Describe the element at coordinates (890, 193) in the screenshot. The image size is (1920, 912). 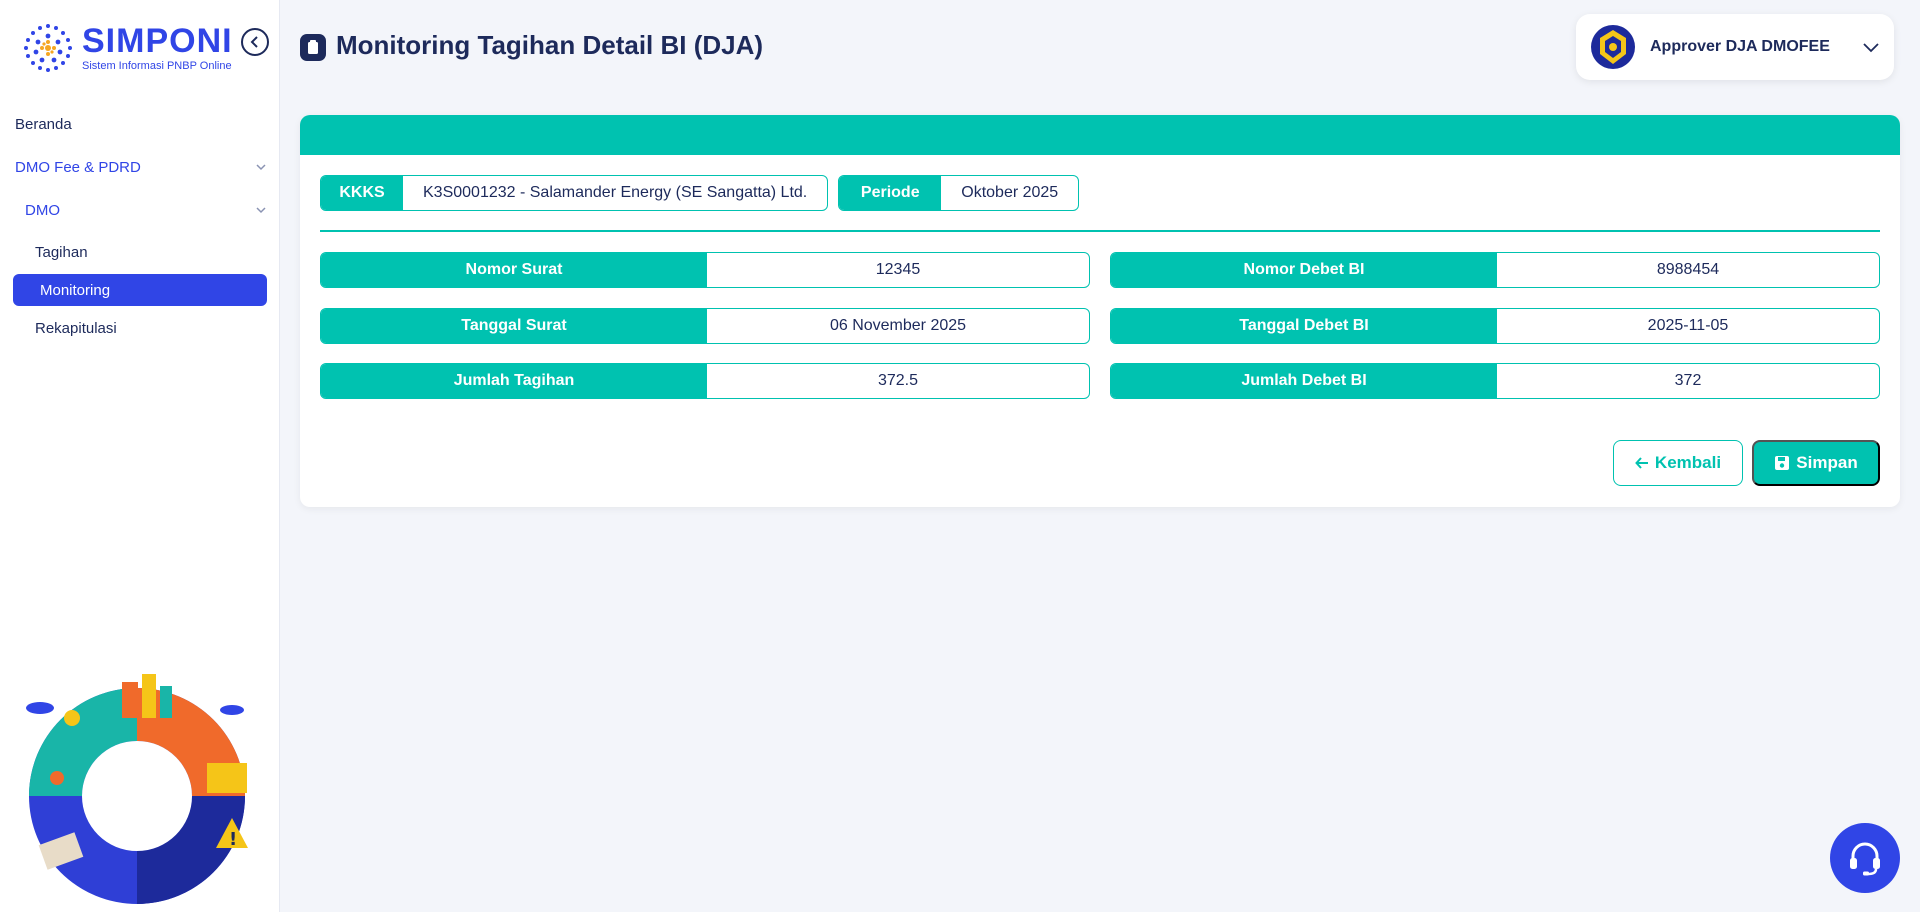
I see `periode-label: Periode` at that location.